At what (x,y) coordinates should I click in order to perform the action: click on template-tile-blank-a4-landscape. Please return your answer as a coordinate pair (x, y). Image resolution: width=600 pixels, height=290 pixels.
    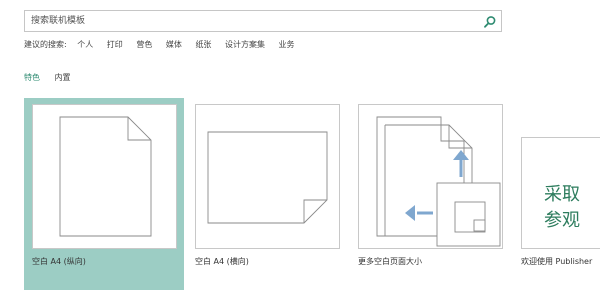
    Looking at the image, I should click on (267, 176).